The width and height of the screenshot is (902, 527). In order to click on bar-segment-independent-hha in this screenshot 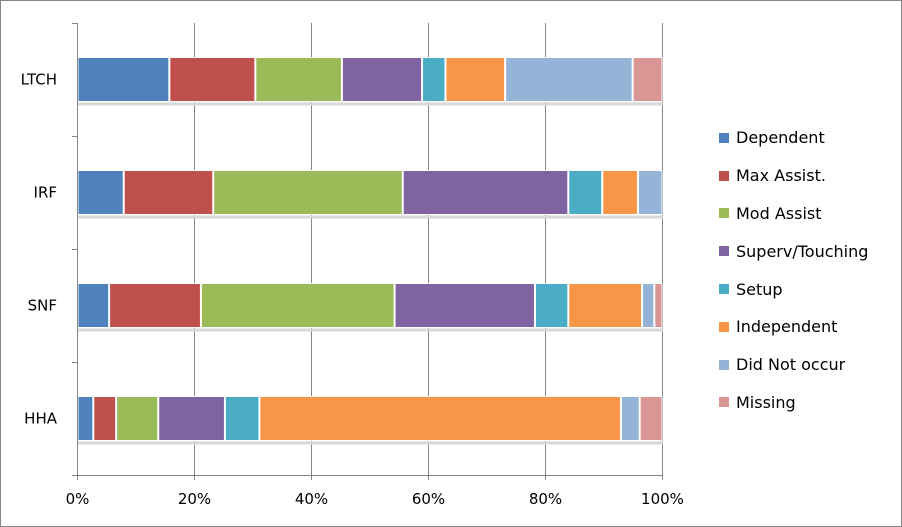, I will do `click(440, 418)`.